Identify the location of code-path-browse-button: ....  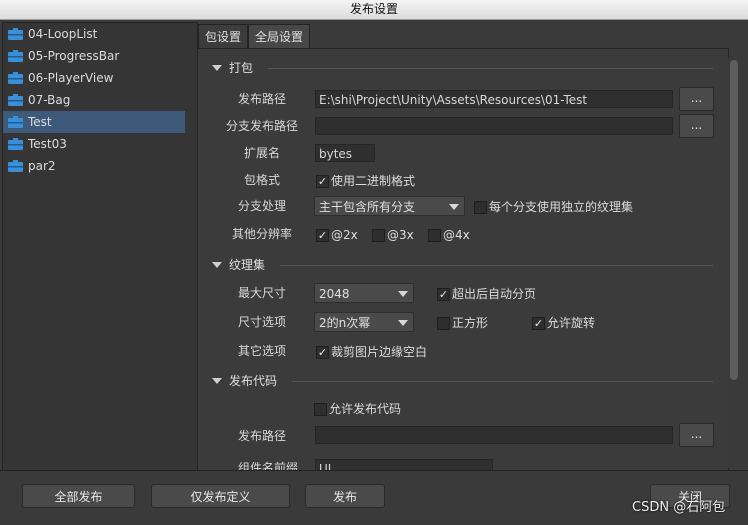
(696, 435).